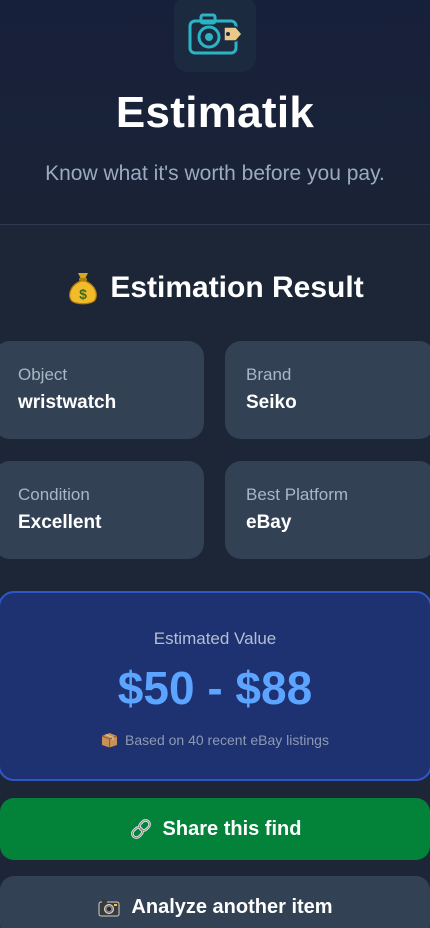  I want to click on estimate-note-text: Based on 40 recent eBay listings, so click(227, 740).